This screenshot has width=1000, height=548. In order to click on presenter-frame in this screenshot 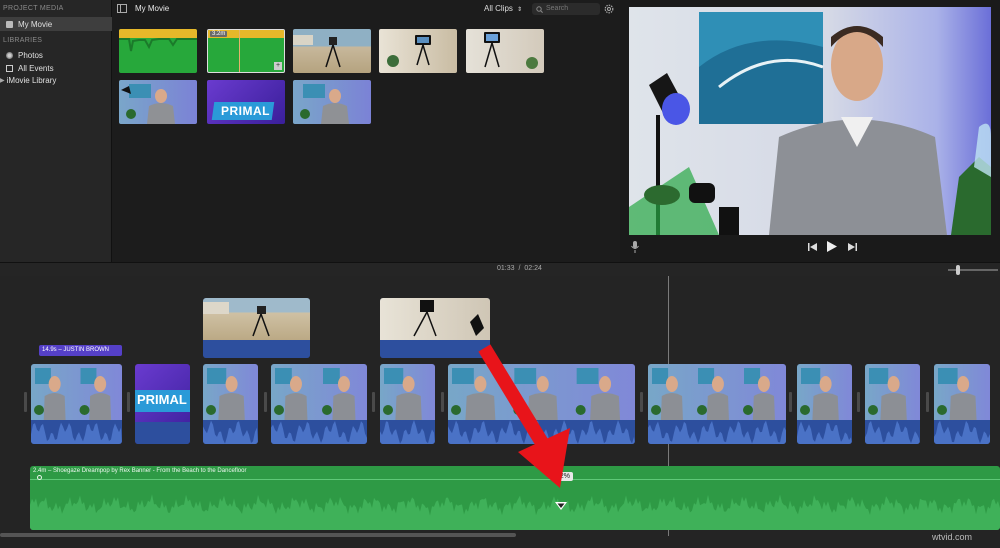, I will do `click(810, 123)`.